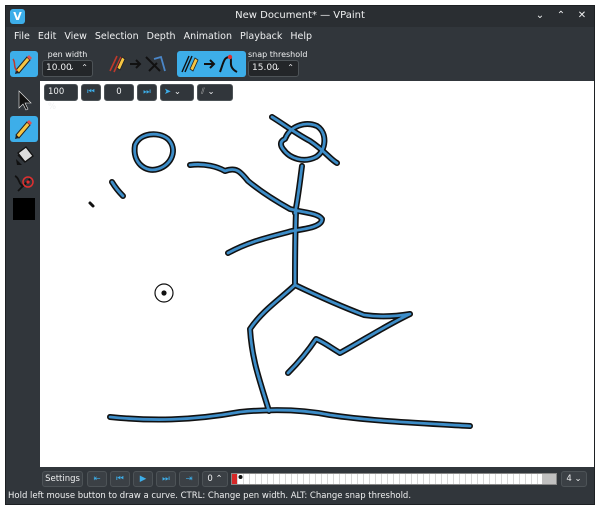 The height and width of the screenshot is (510, 600). I want to click on close-button: ✕, so click(582, 16).